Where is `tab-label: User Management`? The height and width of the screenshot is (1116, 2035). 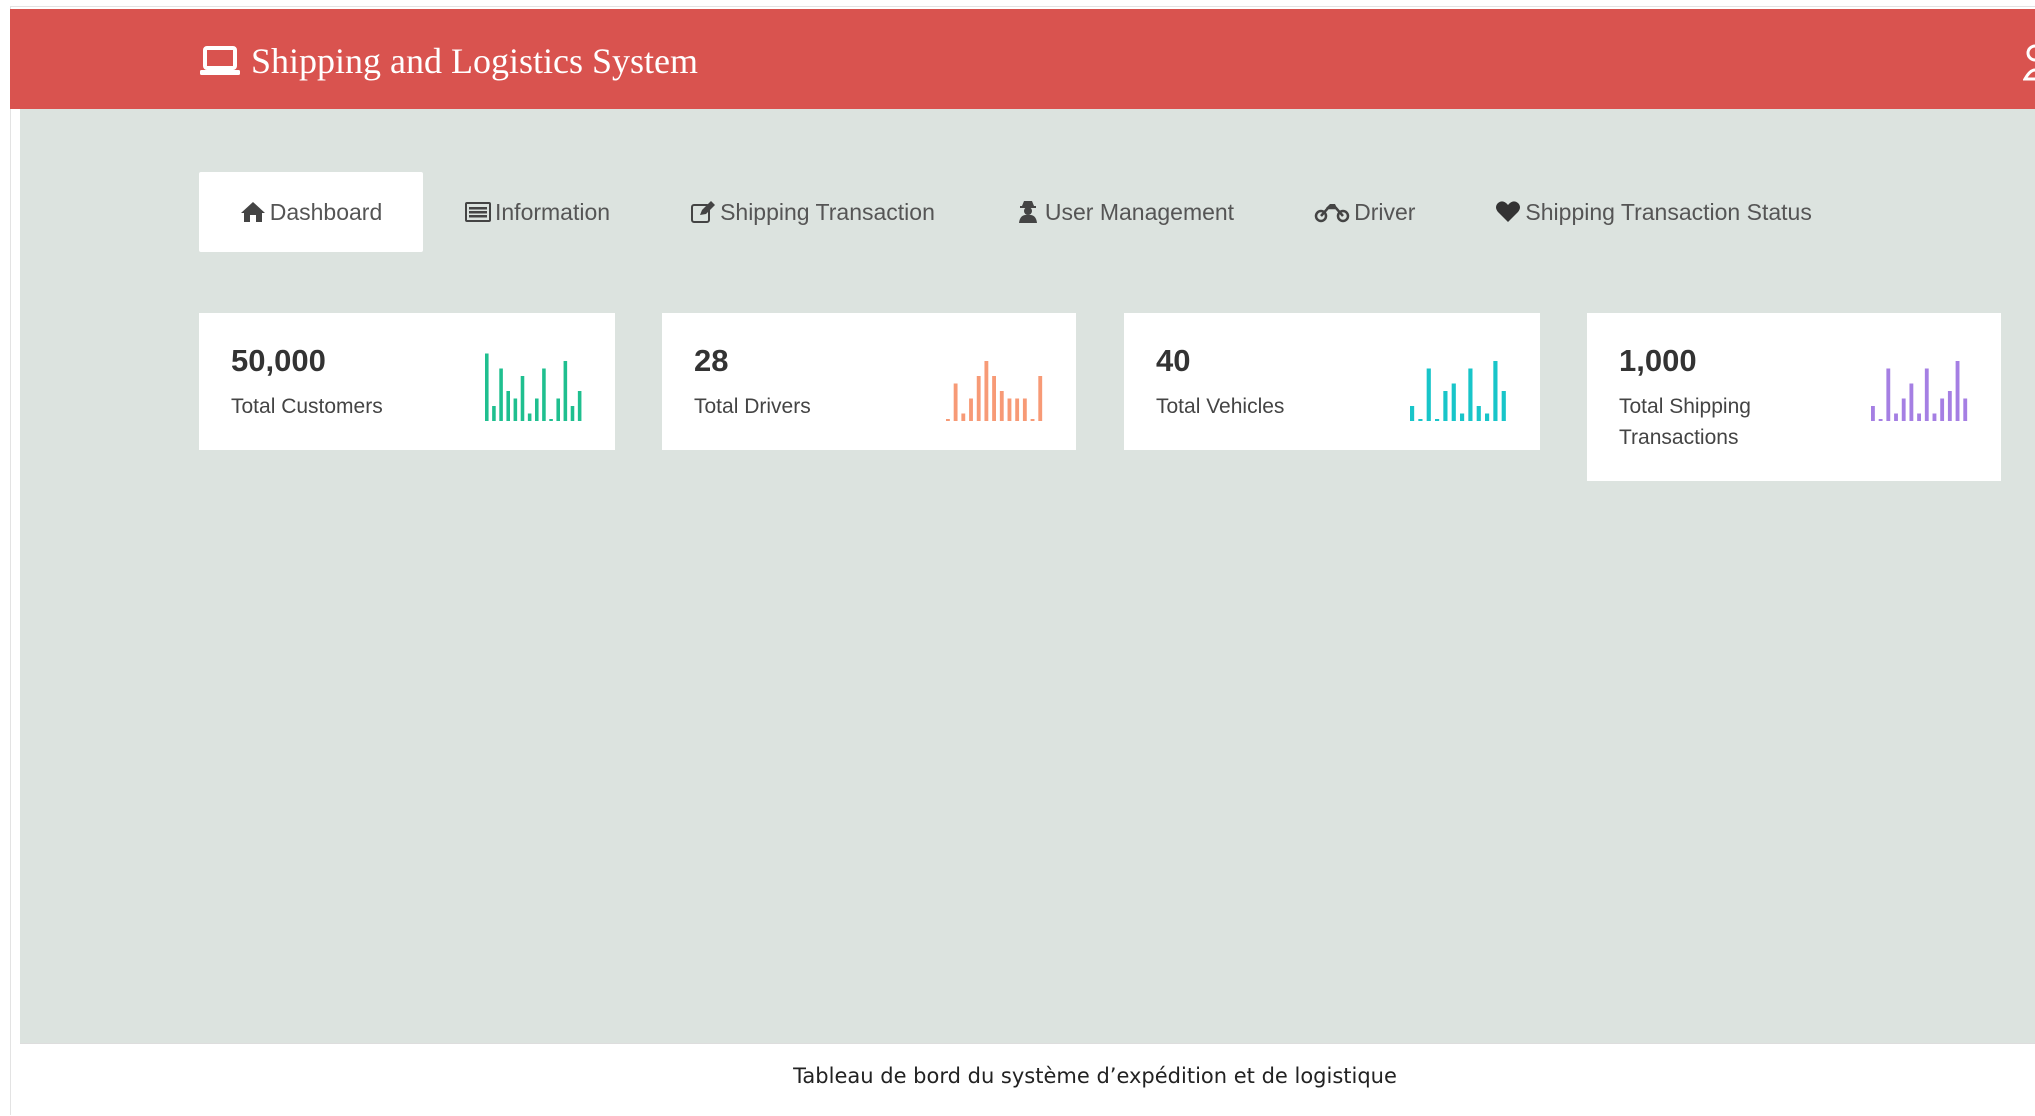 tab-label: User Management is located at coordinates (1139, 211).